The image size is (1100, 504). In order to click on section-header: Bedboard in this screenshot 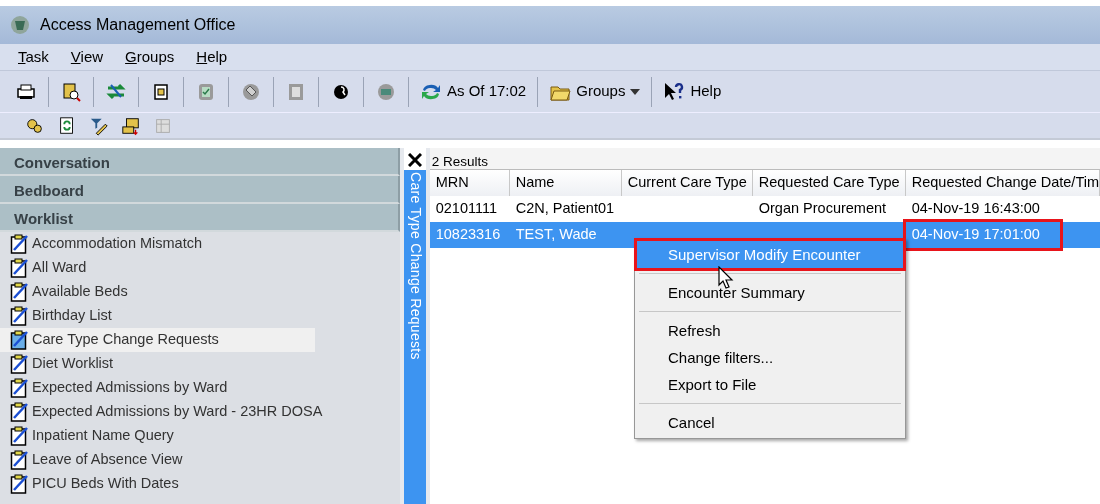, I will do `click(200, 190)`.